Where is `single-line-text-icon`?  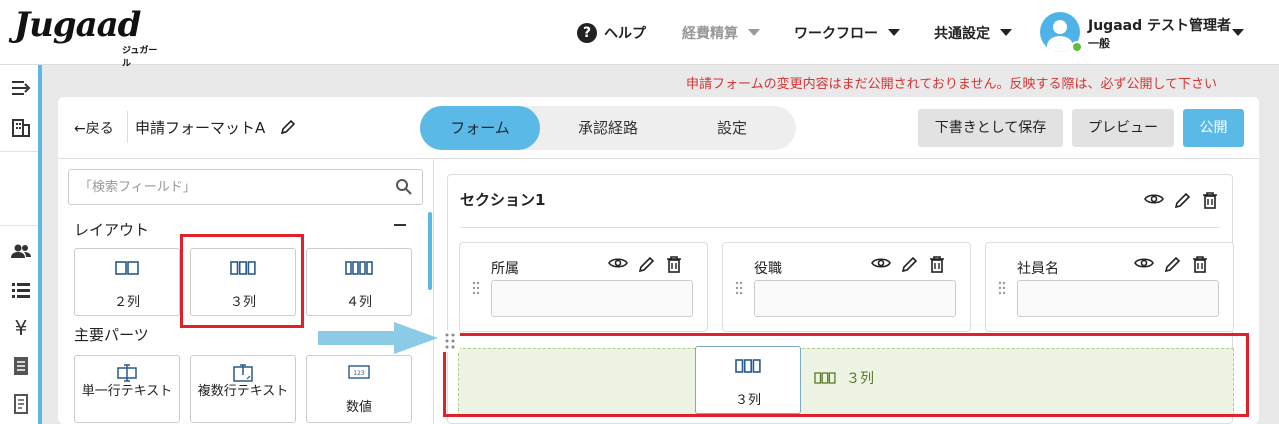 single-line-text-icon is located at coordinates (127, 373).